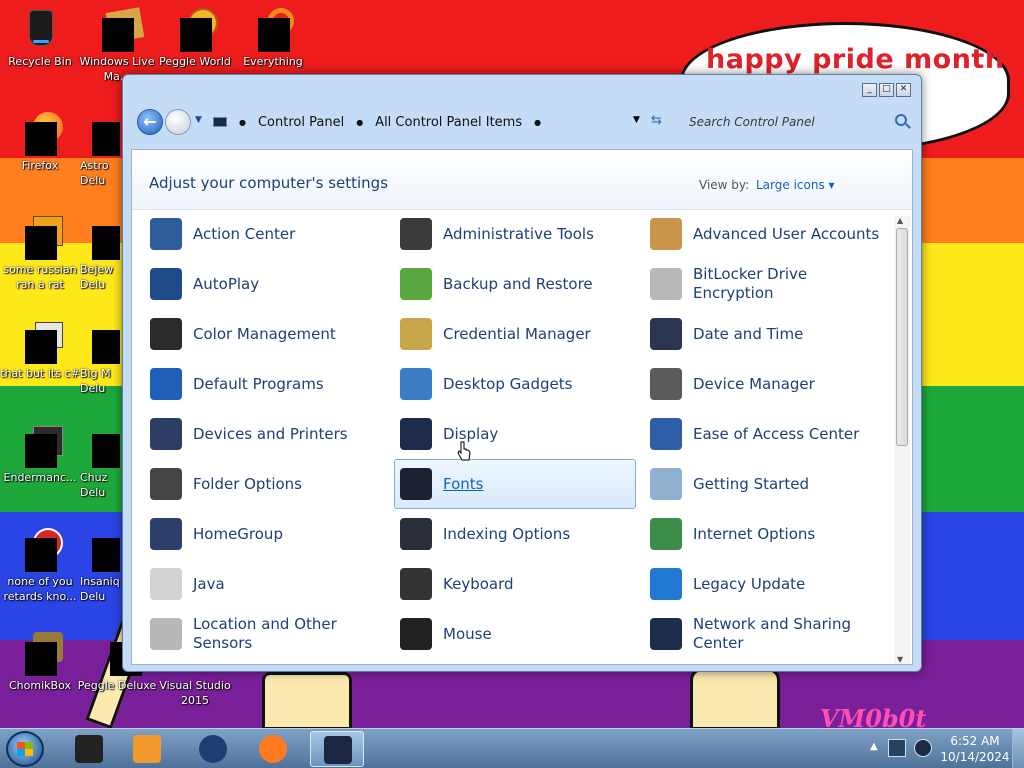  What do you see at coordinates (508, 383) in the screenshot?
I see `control-panel-item-label: Desktop Gadgets` at bounding box center [508, 383].